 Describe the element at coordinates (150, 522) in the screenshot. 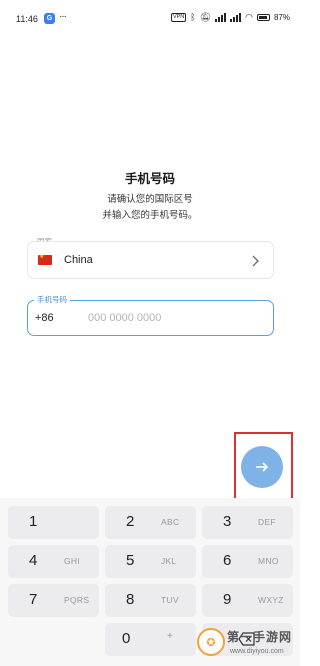

I see `key-2: 2 ABC` at that location.